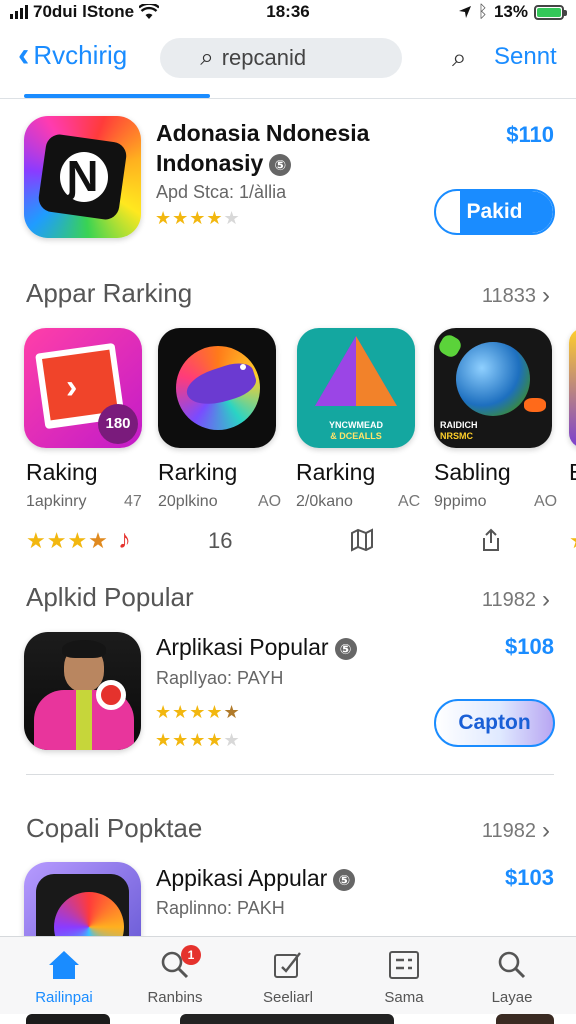 This screenshot has height=1024, width=576. Describe the element at coordinates (491, 543) in the screenshot. I see `share-icon` at that location.